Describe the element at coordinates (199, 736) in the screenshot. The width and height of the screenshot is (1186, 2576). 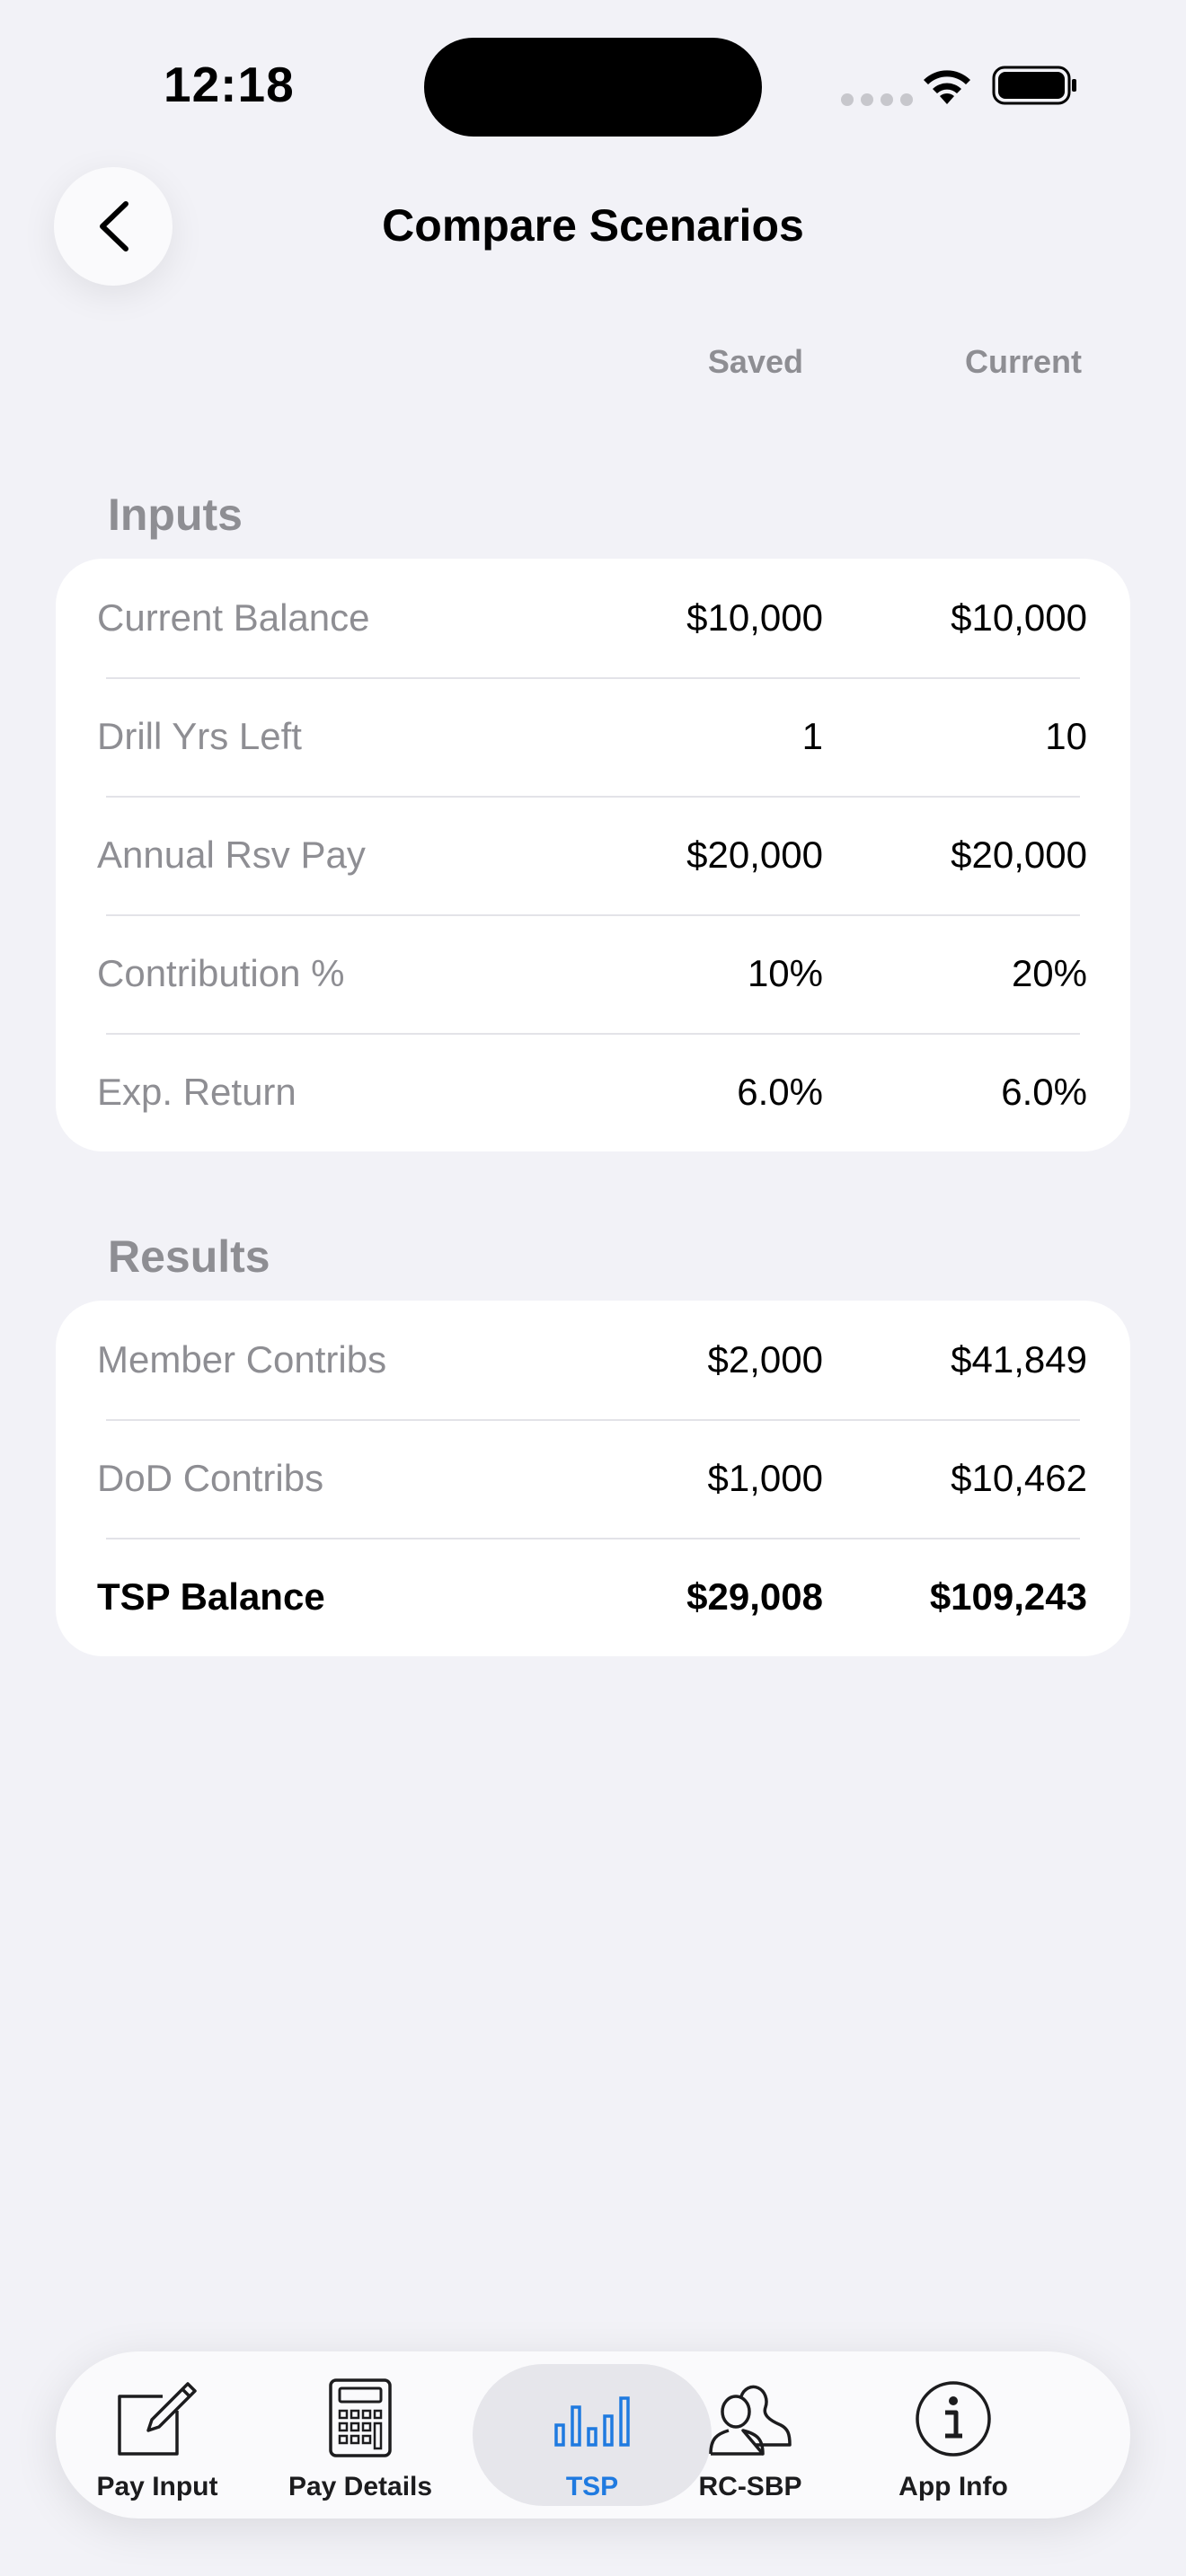
I see `row-label: Drill Yrs Left` at that location.